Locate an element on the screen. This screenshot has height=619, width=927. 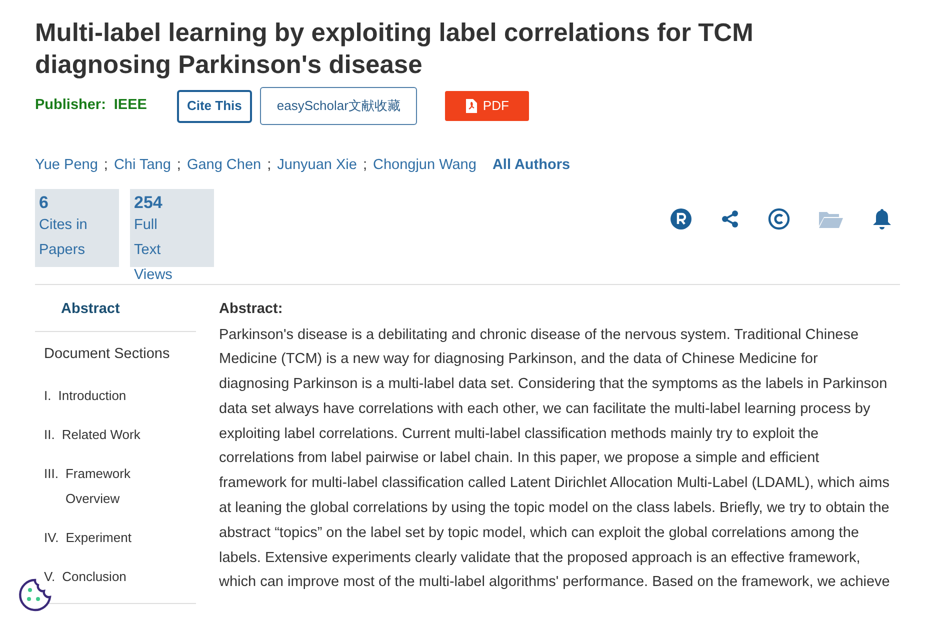
bell-icon is located at coordinates (882, 219).